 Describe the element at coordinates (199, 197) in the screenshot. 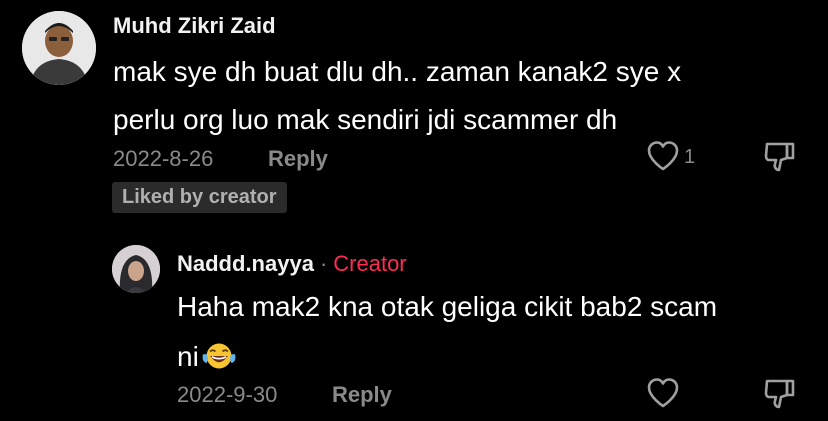

I see `liked-by-creator-badge: Liked by creator` at that location.